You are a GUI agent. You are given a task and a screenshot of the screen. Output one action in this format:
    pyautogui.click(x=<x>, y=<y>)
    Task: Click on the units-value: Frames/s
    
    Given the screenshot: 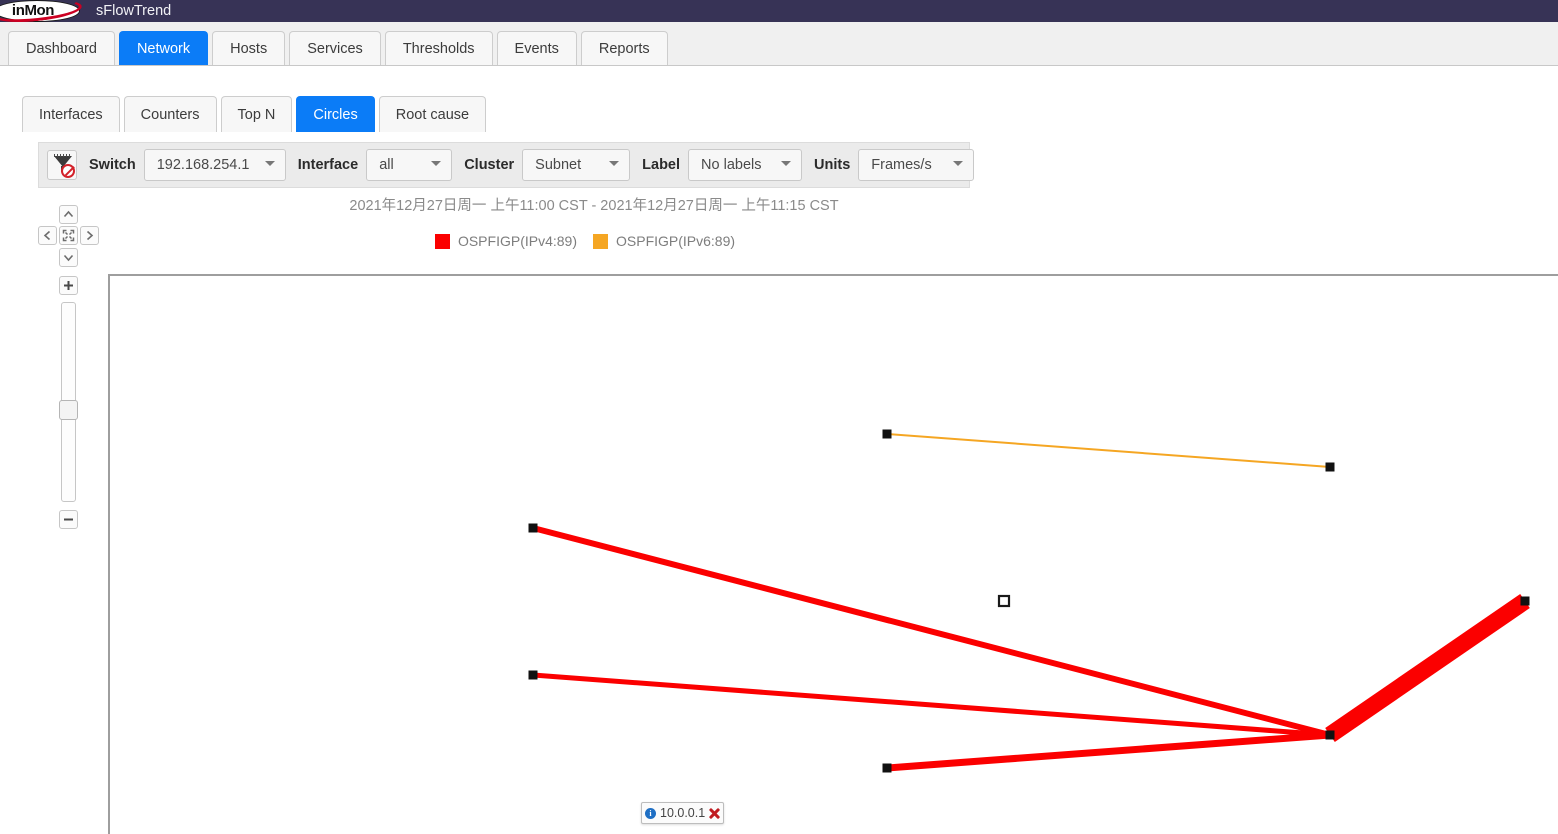 What is the action you would take?
    pyautogui.click(x=901, y=165)
    